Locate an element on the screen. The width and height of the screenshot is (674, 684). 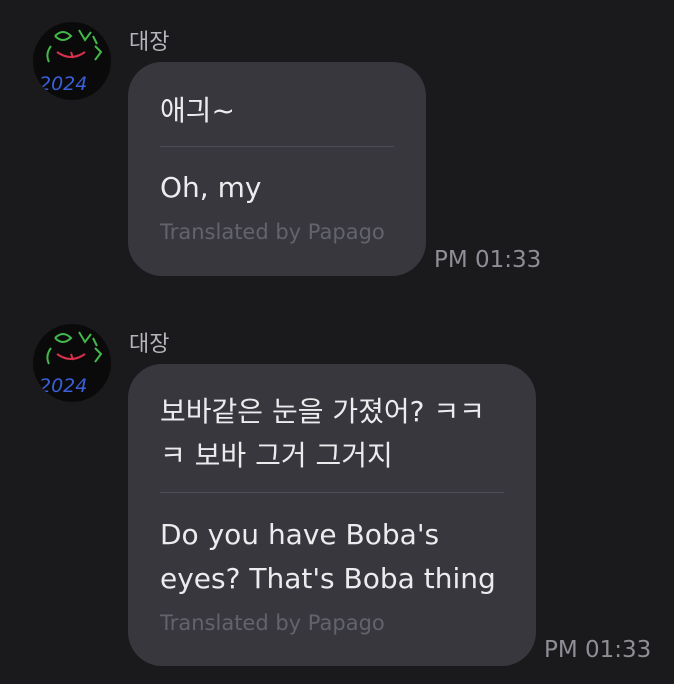
translated-text: Oh, my is located at coordinates (211, 187).